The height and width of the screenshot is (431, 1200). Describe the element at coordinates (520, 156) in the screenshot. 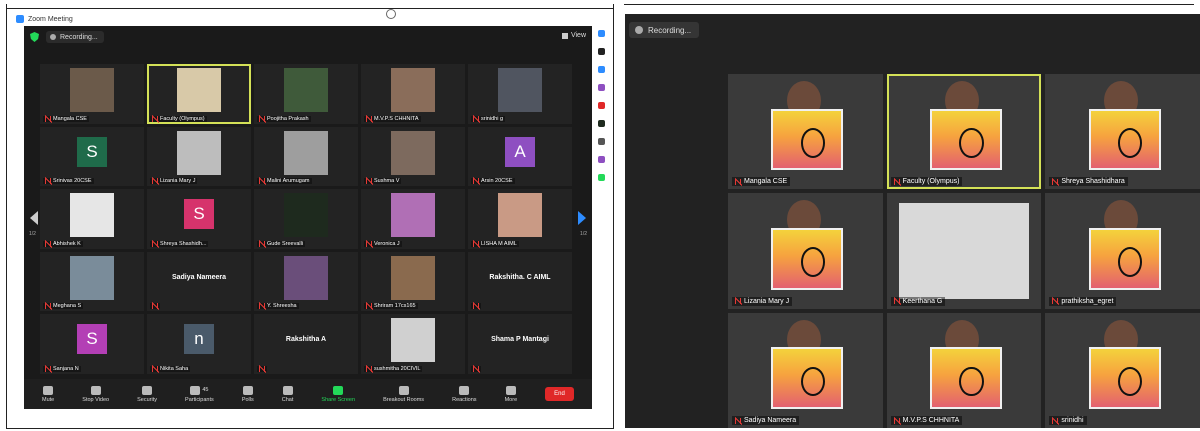

I see `participant-tile: A Arsin 20CSE` at that location.